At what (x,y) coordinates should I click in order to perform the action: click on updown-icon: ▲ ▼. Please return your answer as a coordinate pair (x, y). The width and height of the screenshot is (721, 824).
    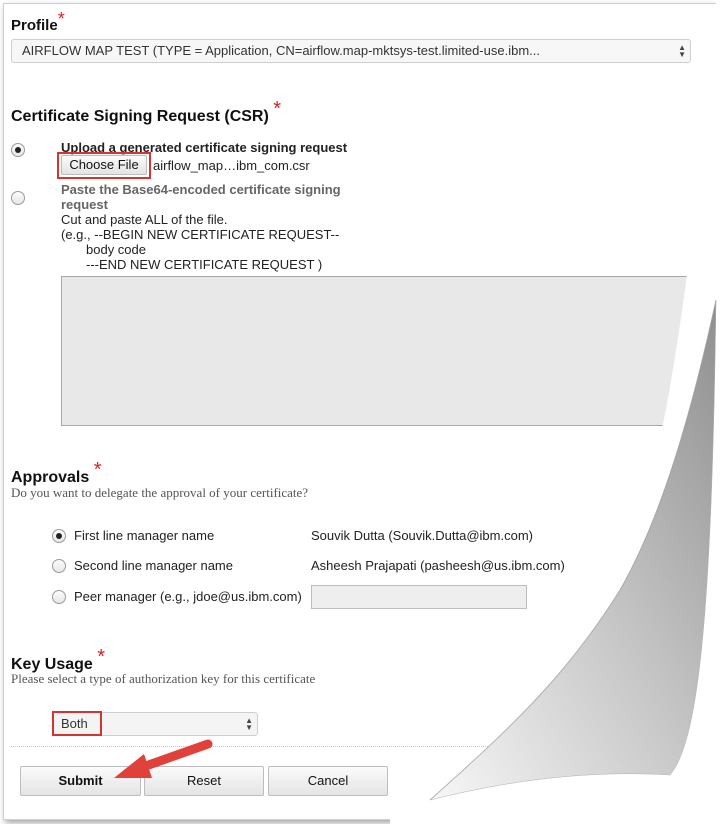
    Looking at the image, I should click on (249, 724).